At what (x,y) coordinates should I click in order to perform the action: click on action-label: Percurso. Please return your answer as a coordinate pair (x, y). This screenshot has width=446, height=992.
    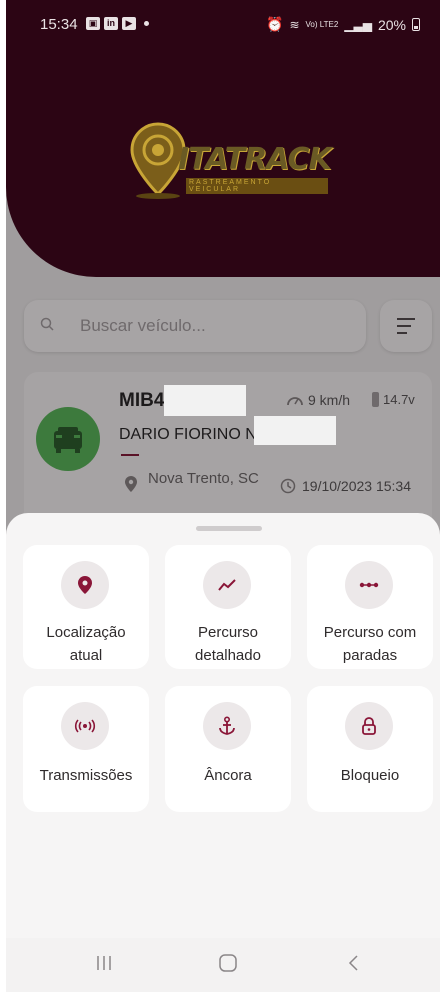
    Looking at the image, I should click on (228, 632).